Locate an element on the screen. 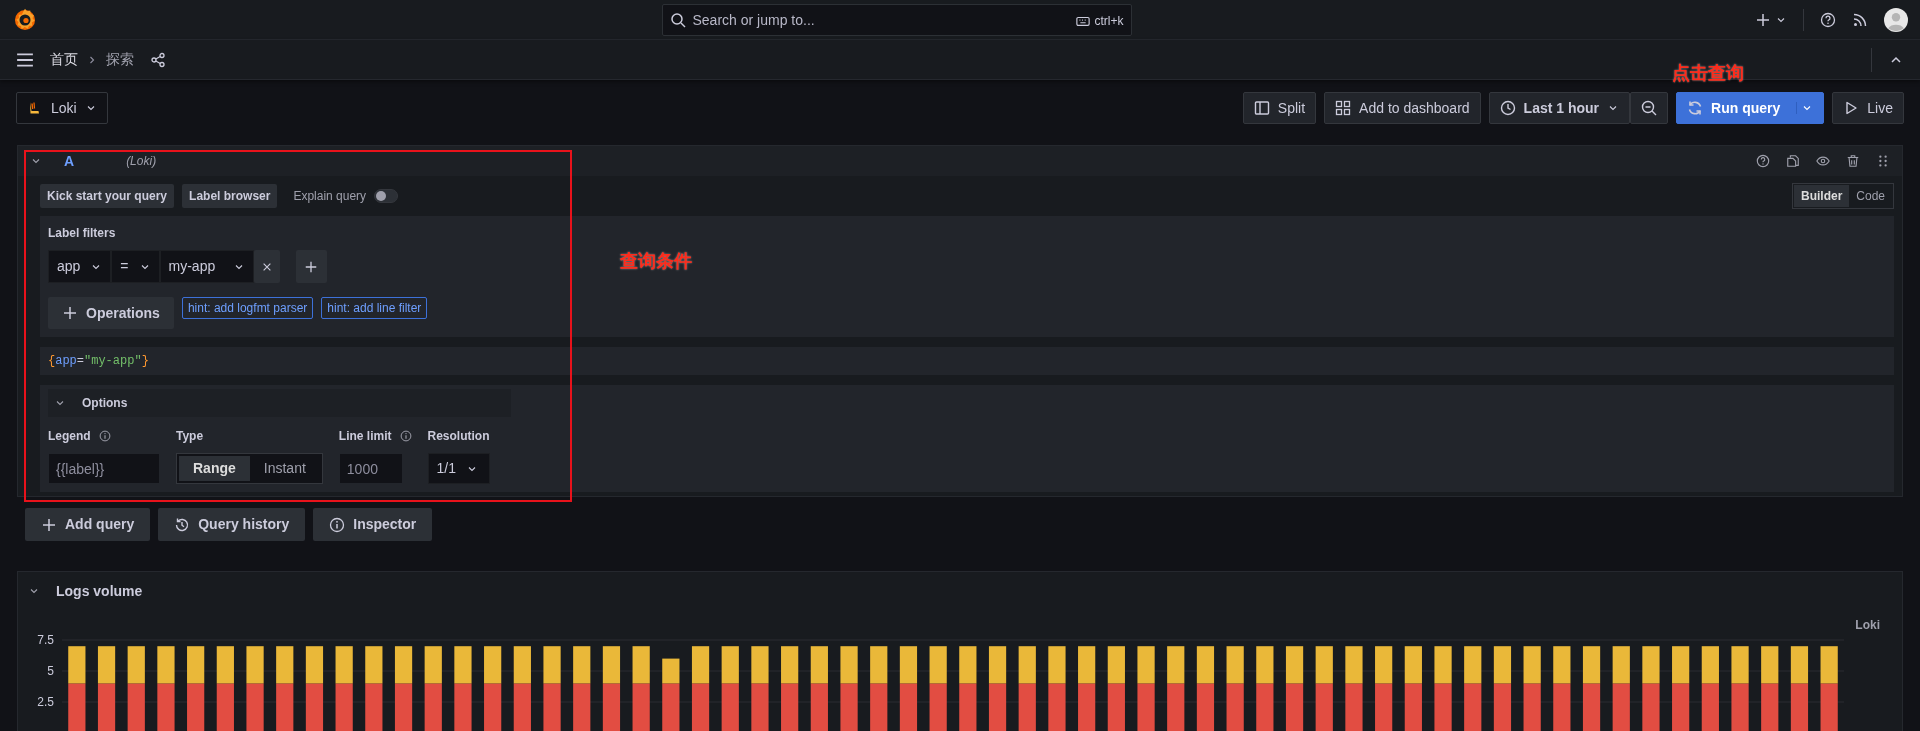 The image size is (1920, 731). breadcrumb-link: 首页 is located at coordinates (64, 59).